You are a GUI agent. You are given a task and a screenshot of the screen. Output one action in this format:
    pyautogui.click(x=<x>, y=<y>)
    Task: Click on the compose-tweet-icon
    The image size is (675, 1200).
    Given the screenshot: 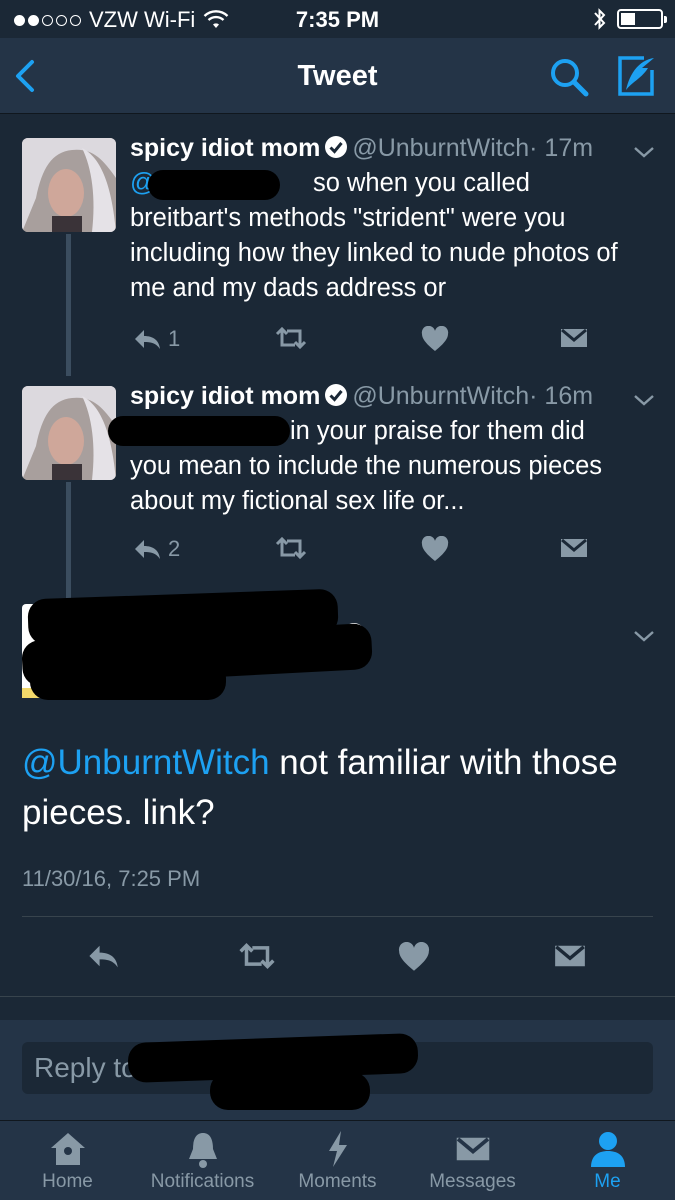 What is the action you would take?
    pyautogui.click(x=636, y=76)
    